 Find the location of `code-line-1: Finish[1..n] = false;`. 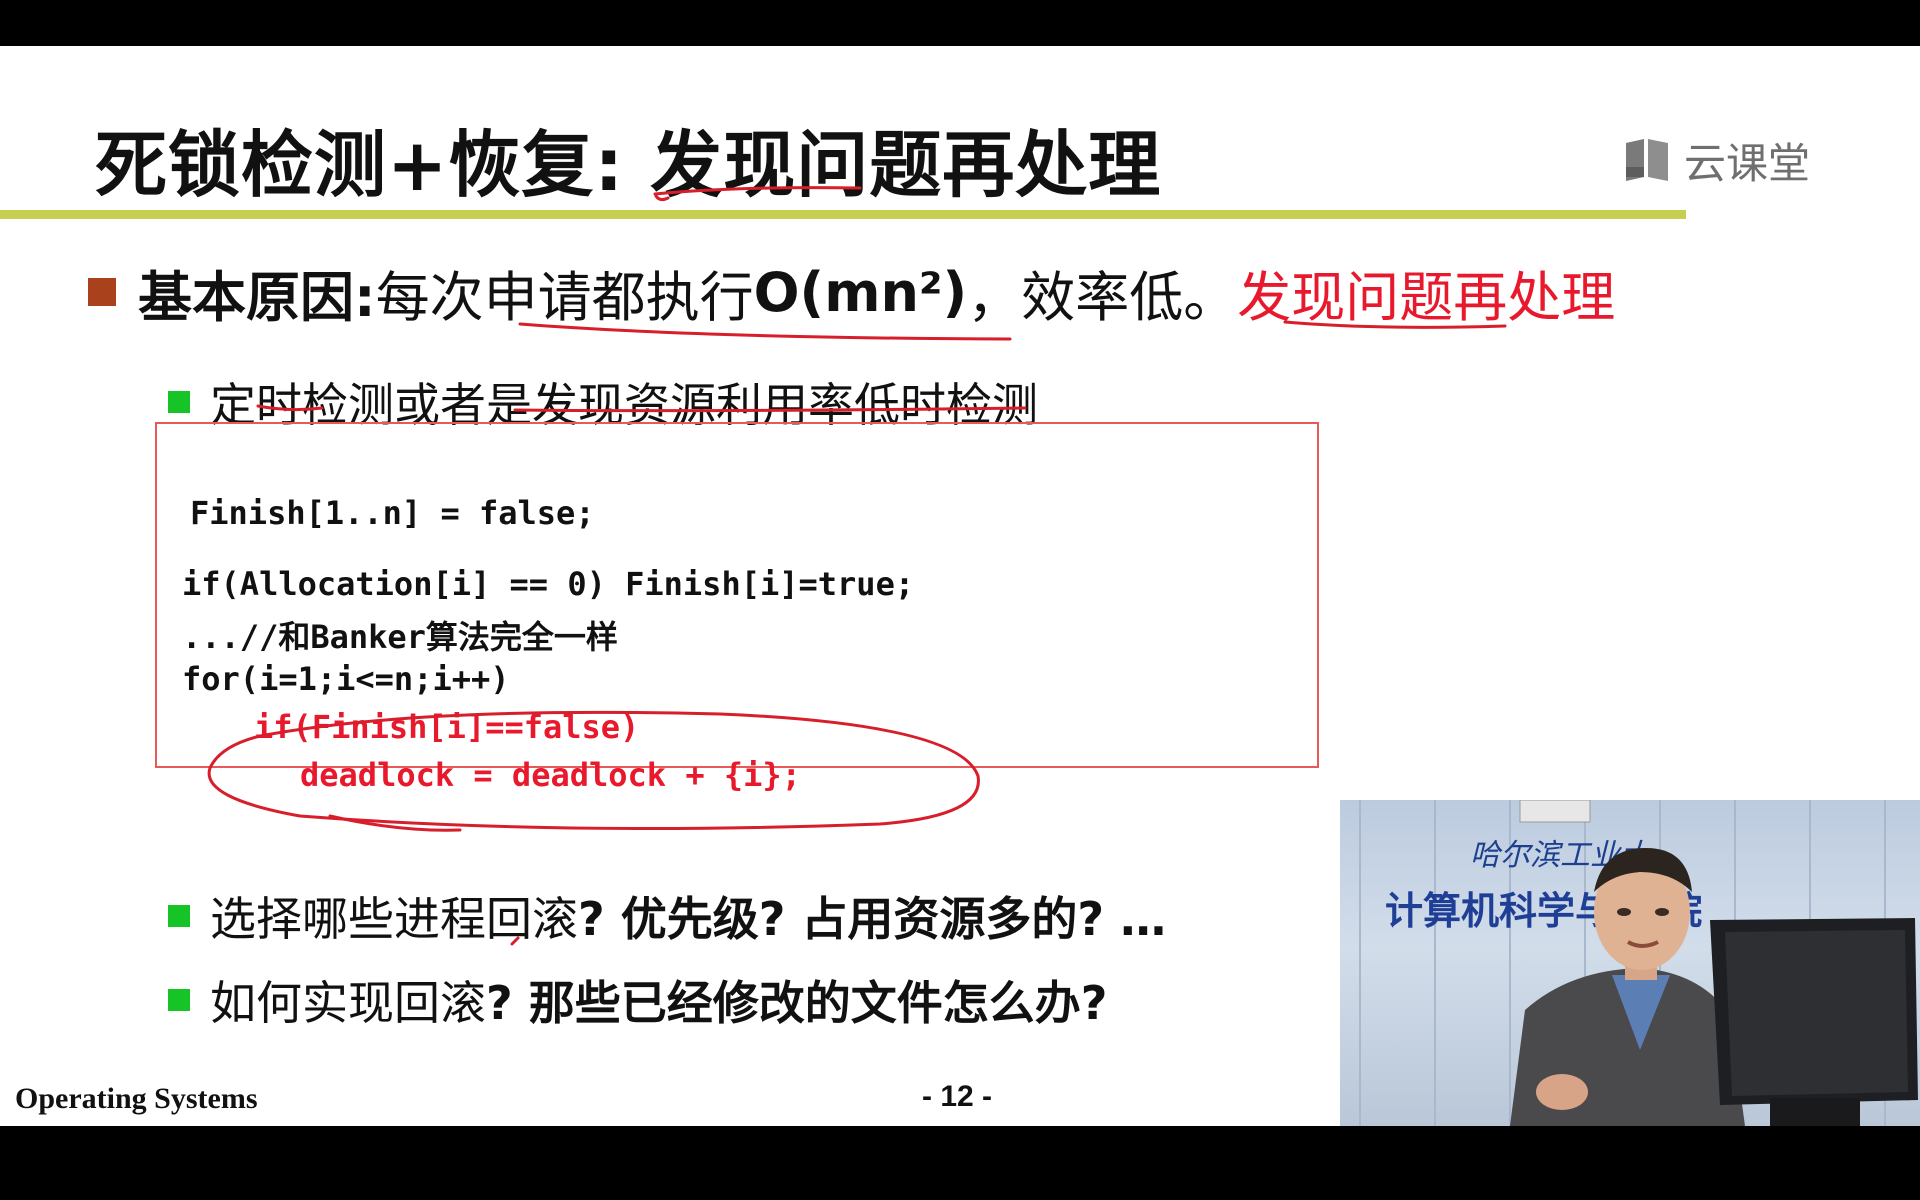

code-line-1: Finish[1..n] = false; is located at coordinates (392, 513).